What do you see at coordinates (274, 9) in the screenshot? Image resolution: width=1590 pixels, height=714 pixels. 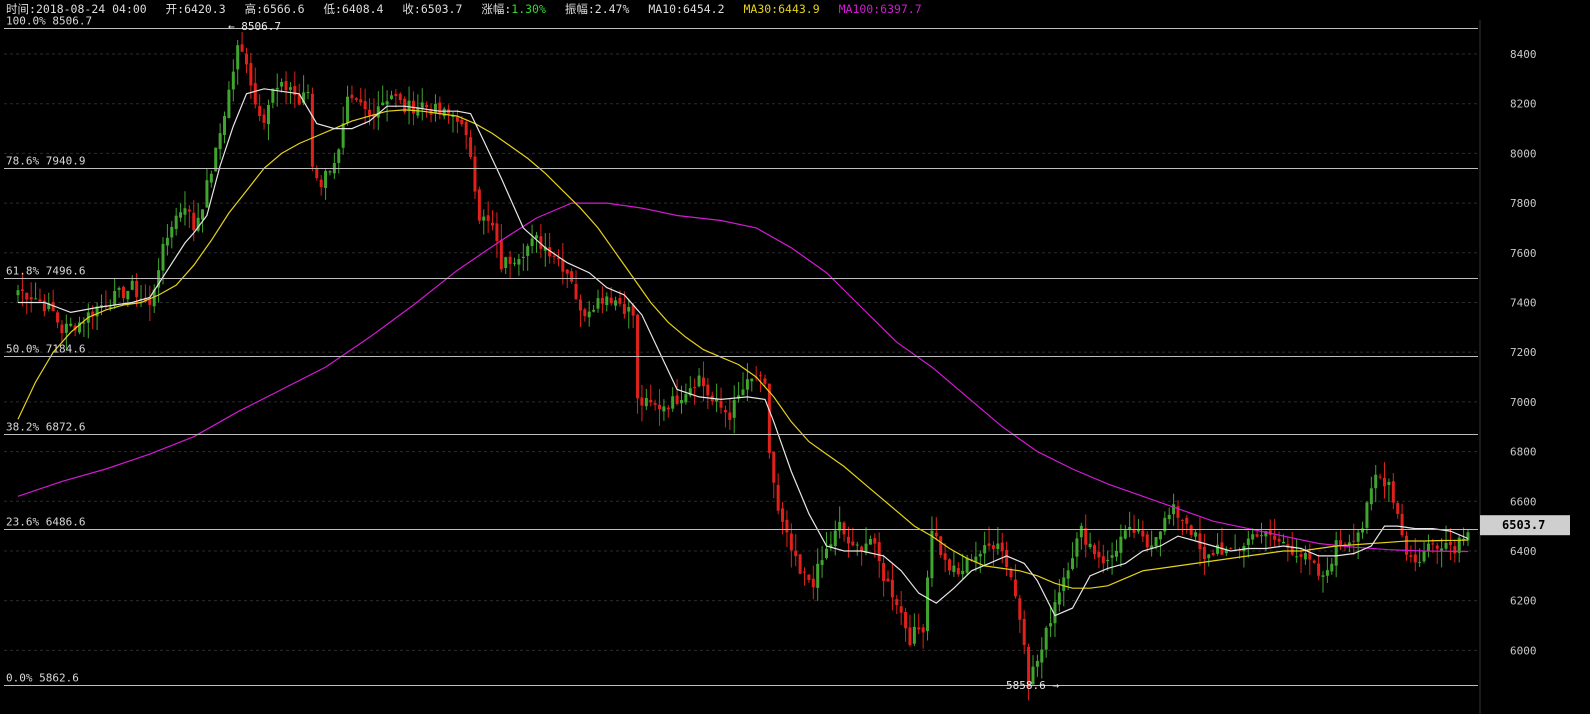 I see `high-item: 高:6566.6` at bounding box center [274, 9].